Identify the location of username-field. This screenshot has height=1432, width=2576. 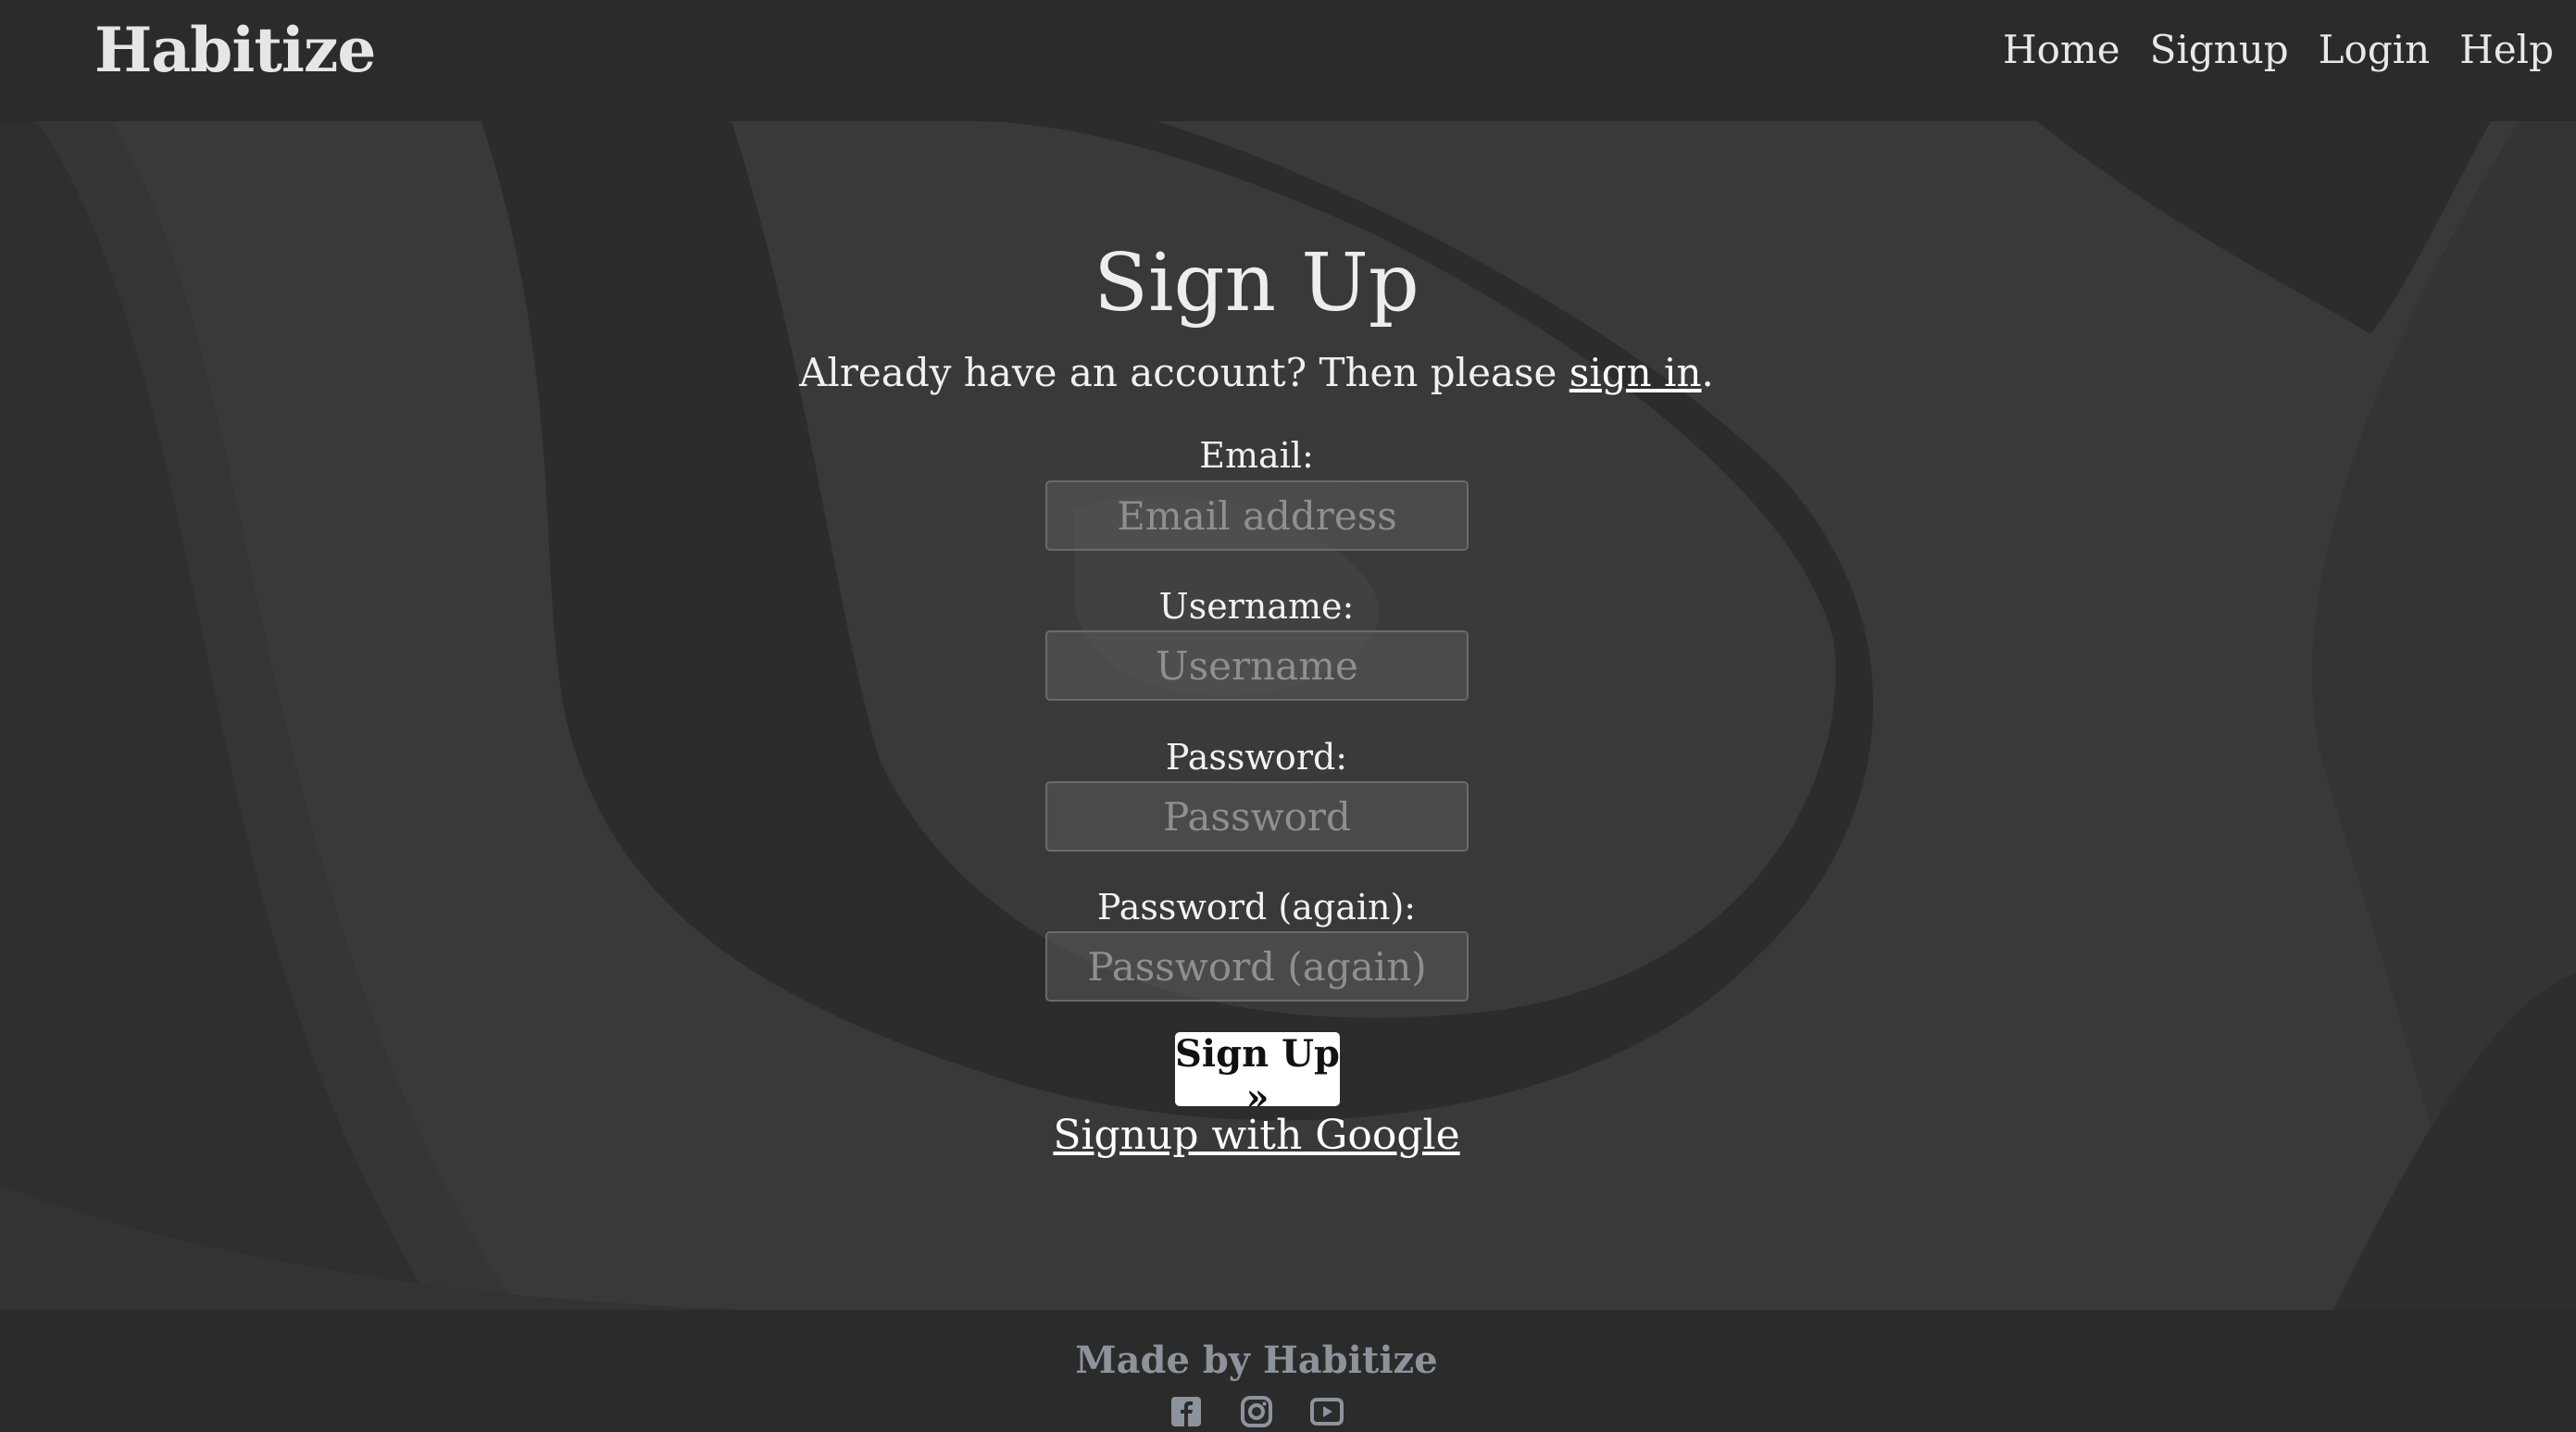
(1257, 665).